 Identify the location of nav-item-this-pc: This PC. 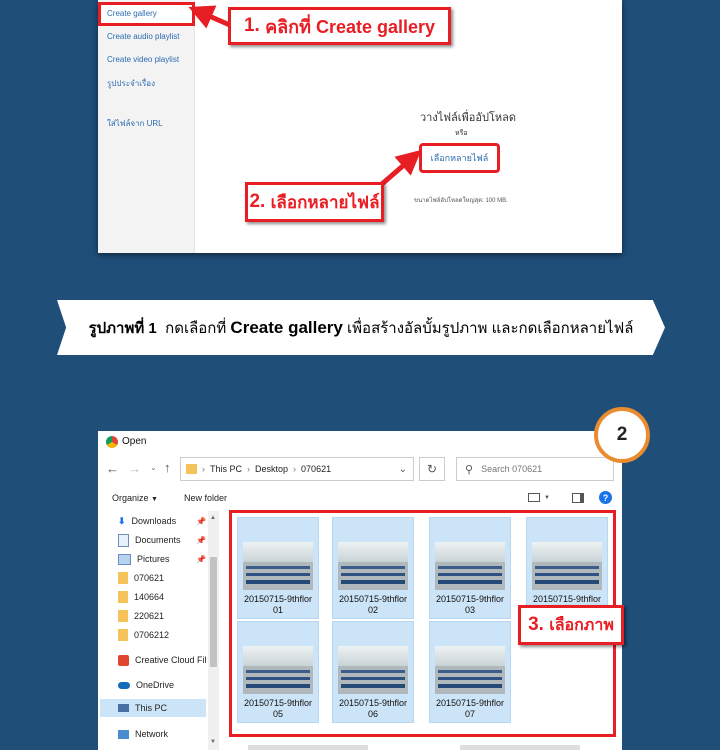
(142, 708).